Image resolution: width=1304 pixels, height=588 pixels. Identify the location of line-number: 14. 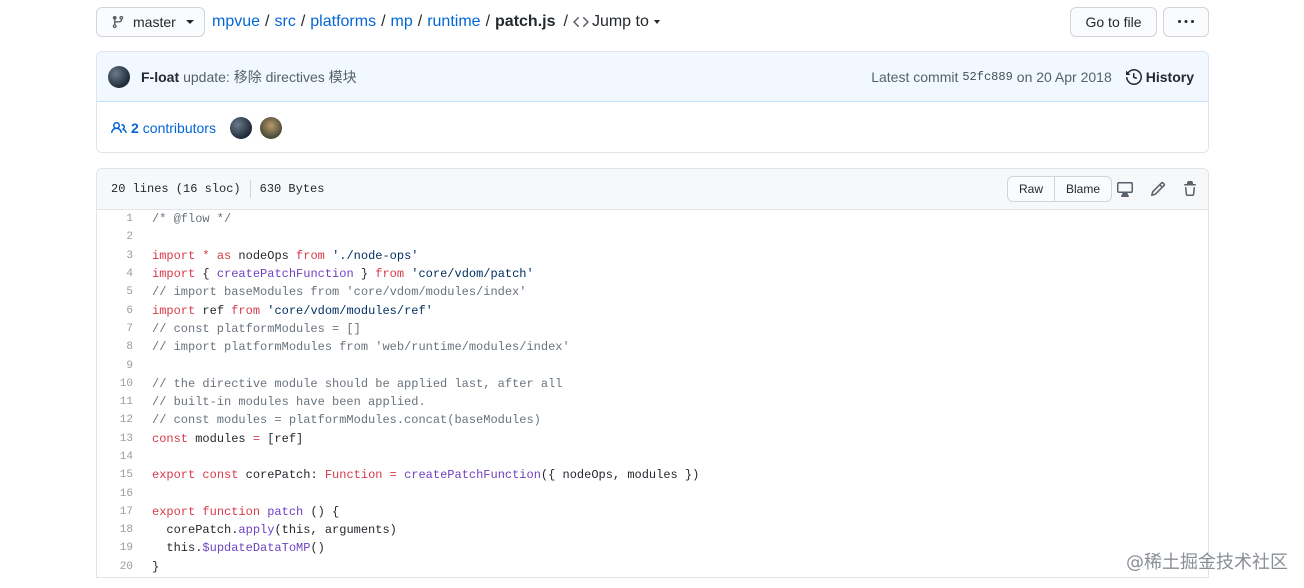
(115, 457).